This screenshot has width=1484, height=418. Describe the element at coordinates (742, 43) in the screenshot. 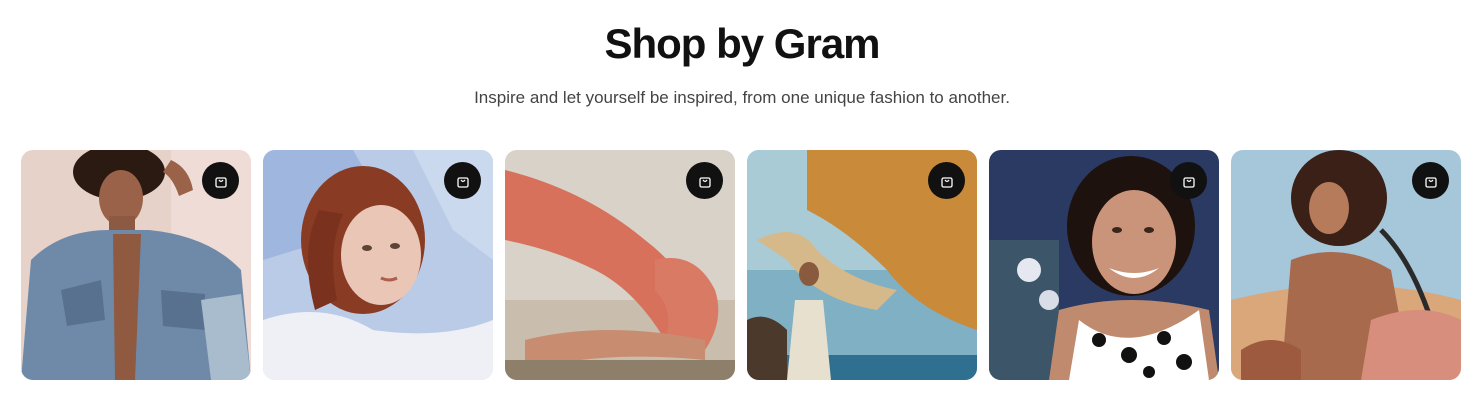

I see `section-title: Shop by Gram` at that location.